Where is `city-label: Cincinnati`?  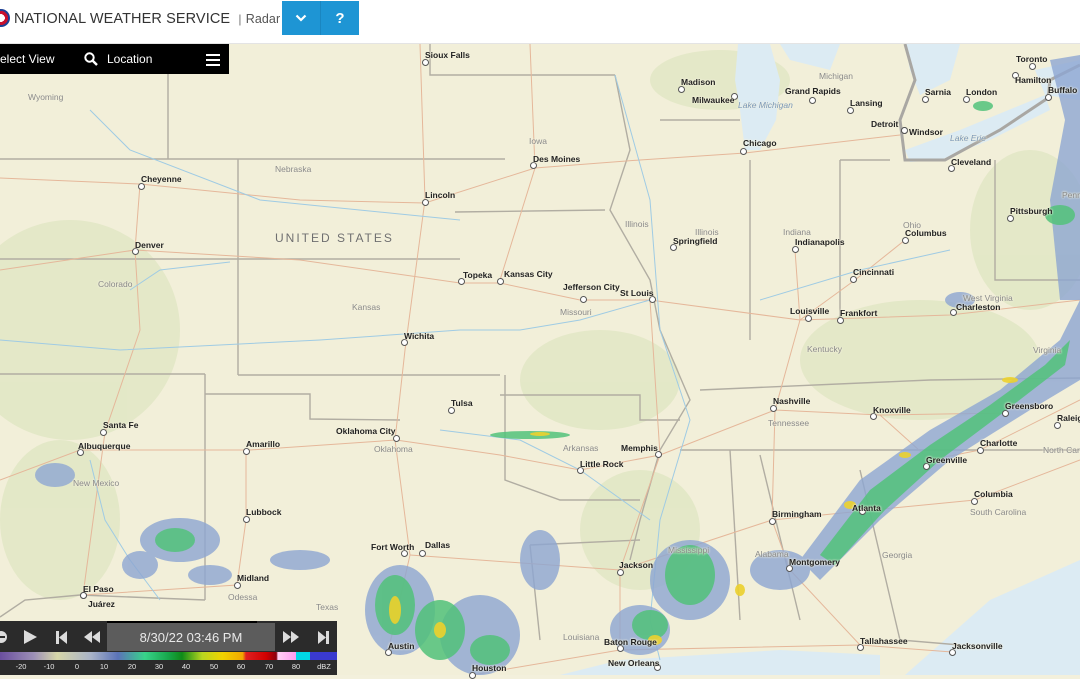
city-label: Cincinnati is located at coordinates (874, 272).